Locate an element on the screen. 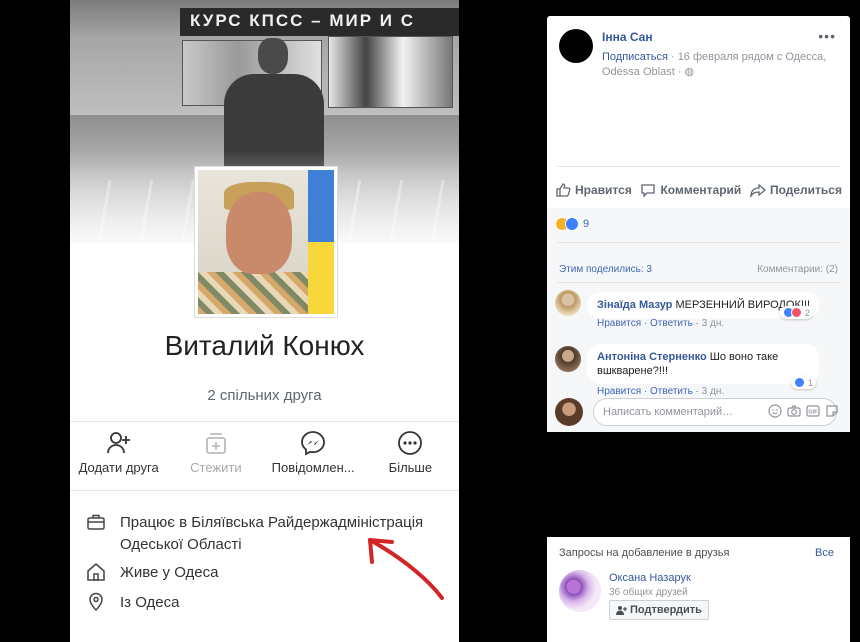 The height and width of the screenshot is (642, 860). reaction-count: 9 is located at coordinates (586, 224).